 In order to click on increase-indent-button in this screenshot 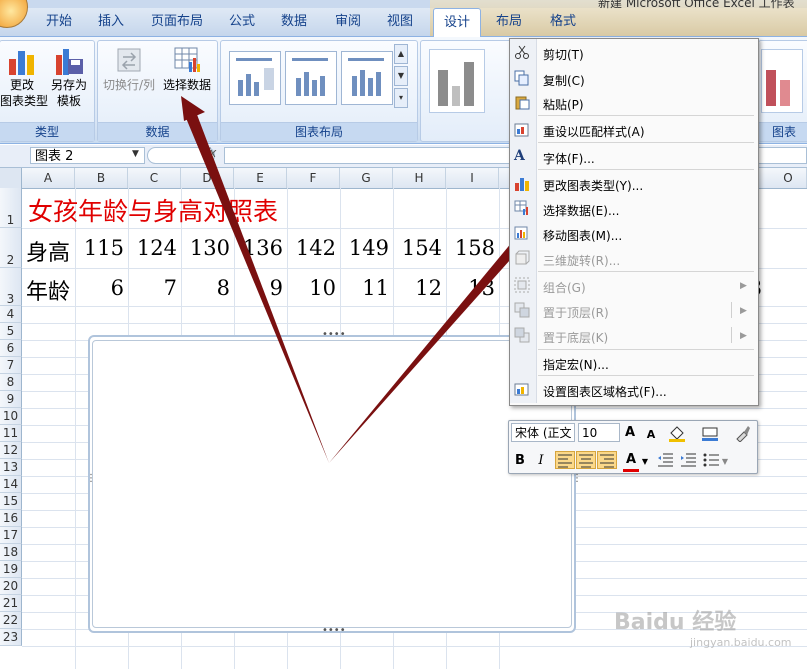, I will do `click(688, 460)`.